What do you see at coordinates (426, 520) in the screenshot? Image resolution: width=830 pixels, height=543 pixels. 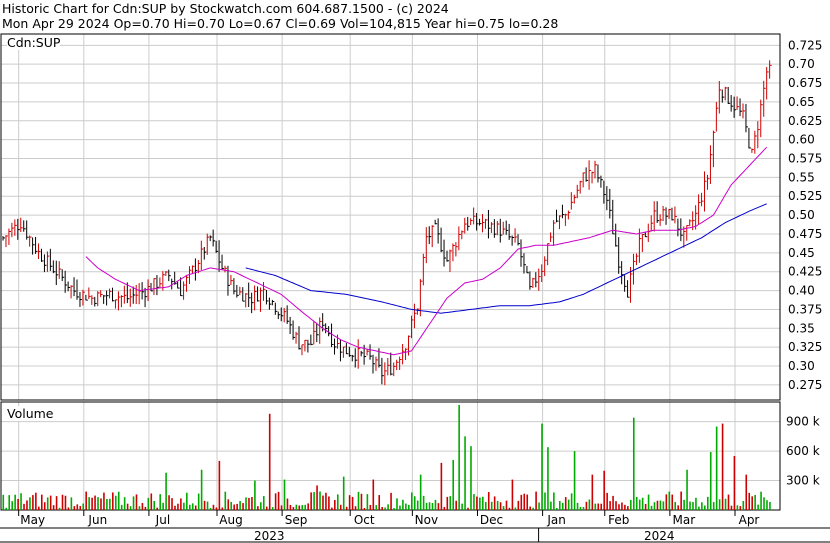 I see `month-tick-label: Nov` at bounding box center [426, 520].